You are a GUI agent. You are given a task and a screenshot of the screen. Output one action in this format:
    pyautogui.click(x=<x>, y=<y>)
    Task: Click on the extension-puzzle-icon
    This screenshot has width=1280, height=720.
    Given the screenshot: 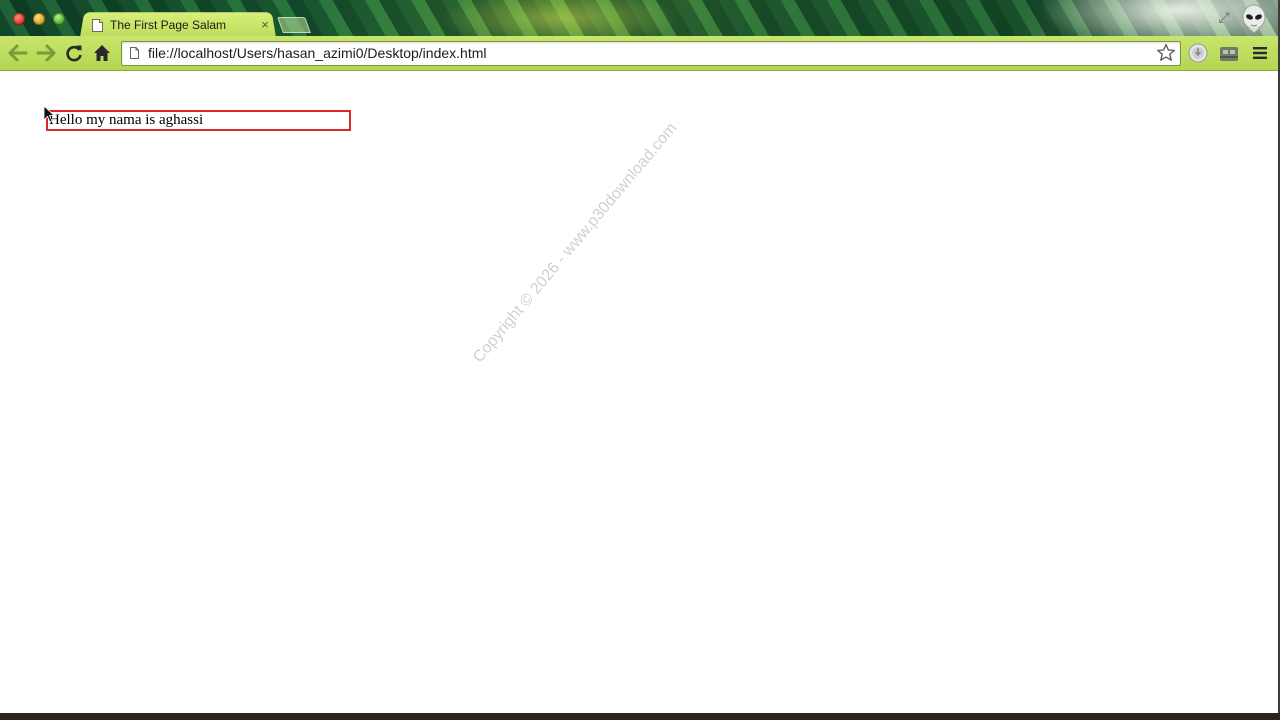 What is the action you would take?
    pyautogui.click(x=1229, y=54)
    